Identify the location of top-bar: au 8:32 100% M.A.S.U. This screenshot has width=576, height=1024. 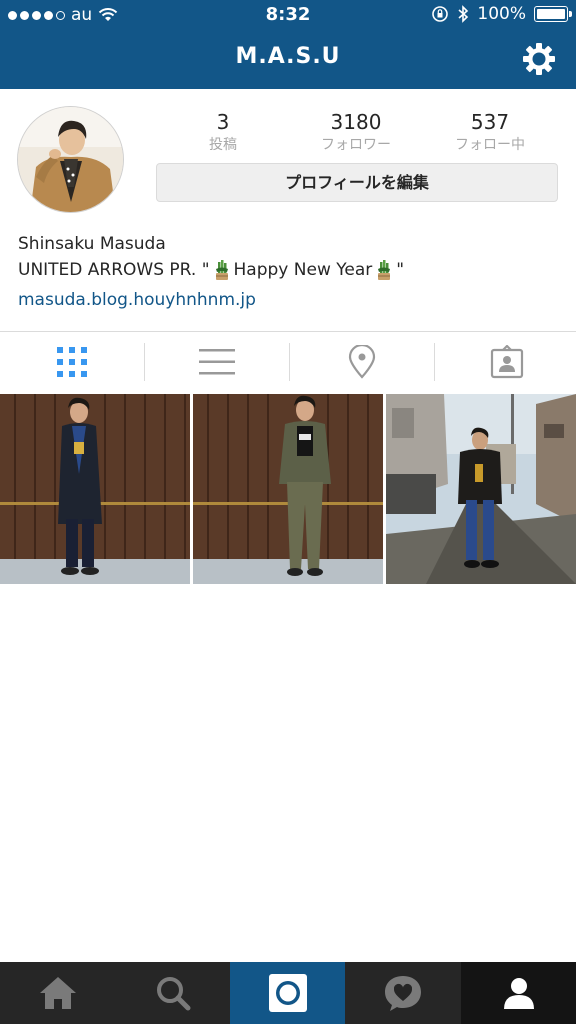
(288, 44).